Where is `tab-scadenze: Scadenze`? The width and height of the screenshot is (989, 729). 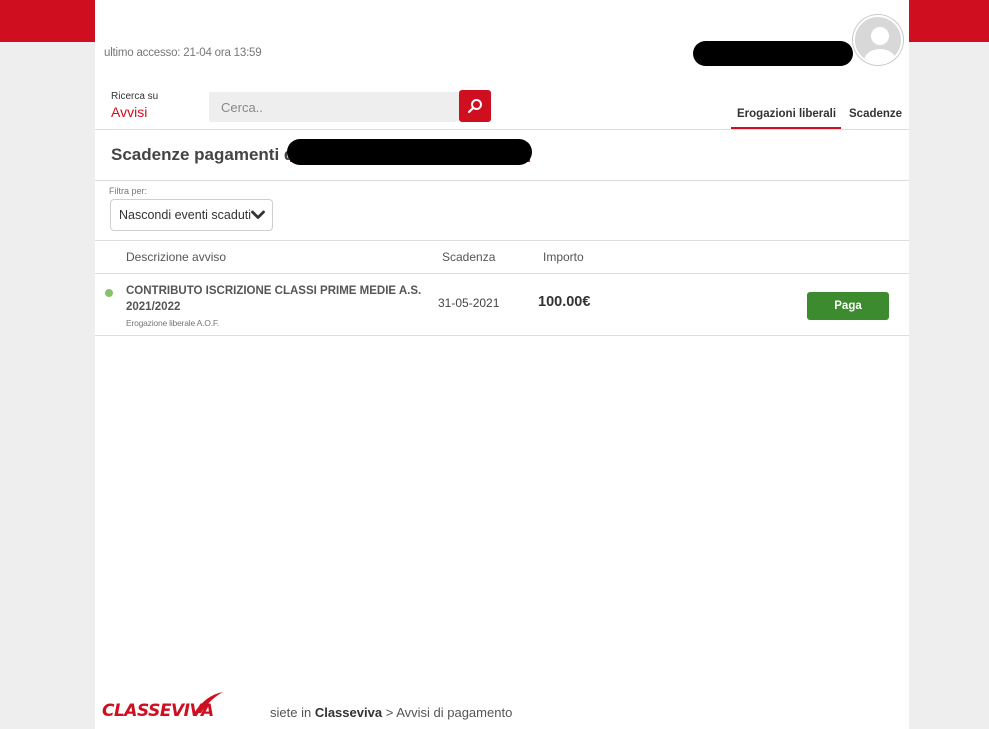 tab-scadenze: Scadenze is located at coordinates (875, 114).